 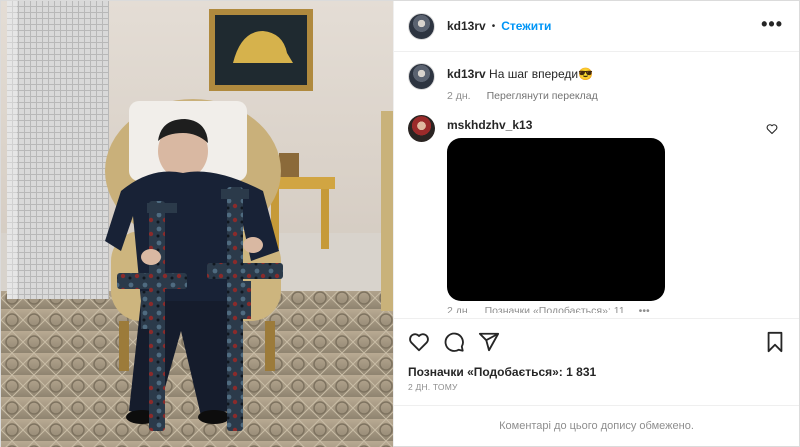 What do you see at coordinates (502, 372) in the screenshot?
I see `post-likes-count: Позначки «Подобається»: 1 831` at bounding box center [502, 372].